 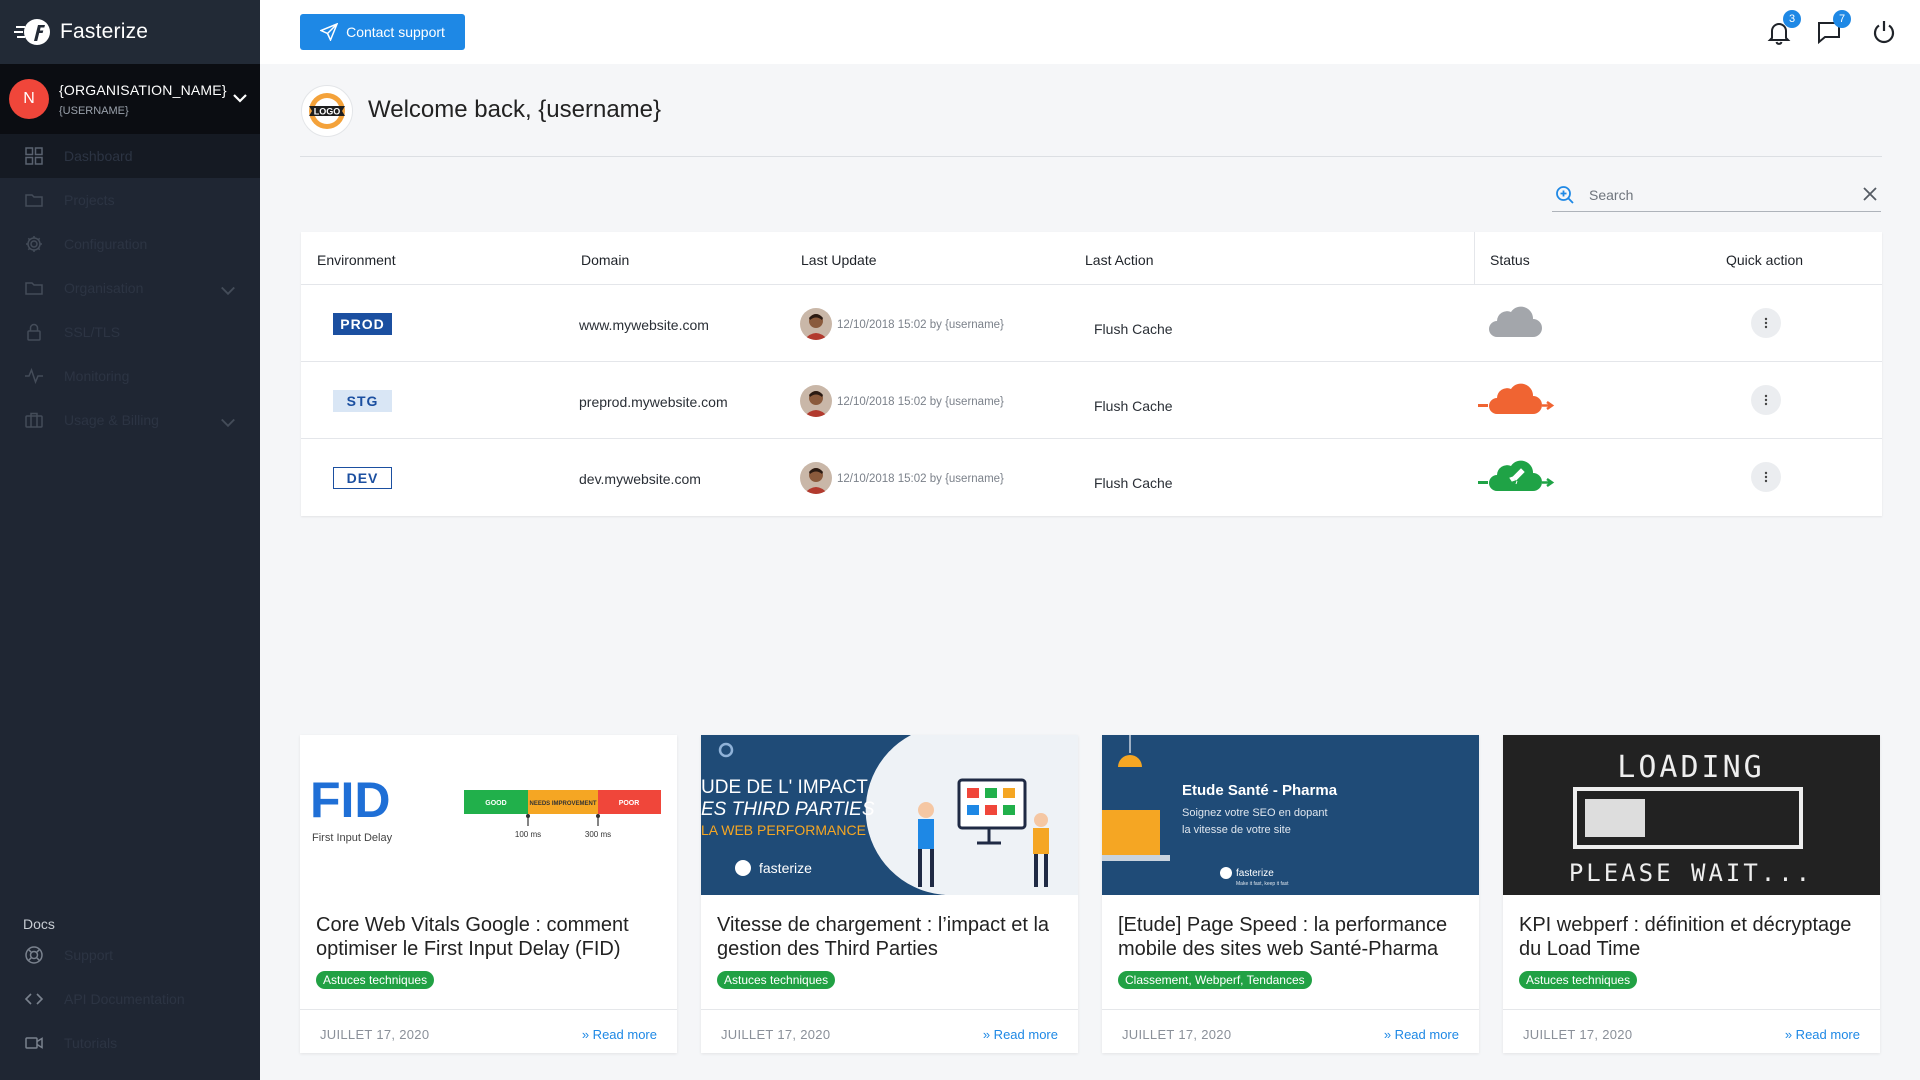 I want to click on image-text: fasterize, so click(x=1255, y=873).